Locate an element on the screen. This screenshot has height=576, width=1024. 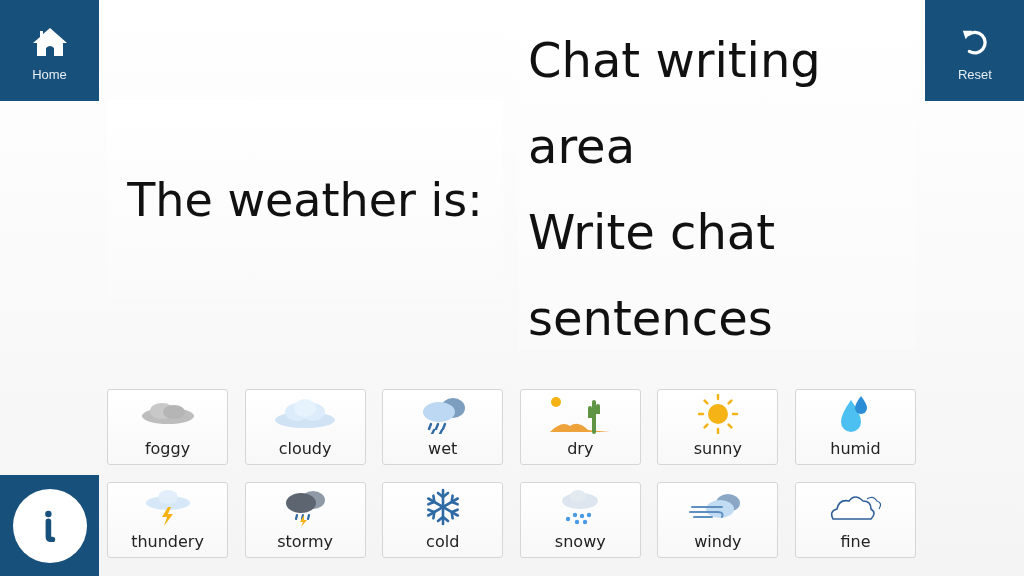
weather-tile: sunny is located at coordinates (718, 427).